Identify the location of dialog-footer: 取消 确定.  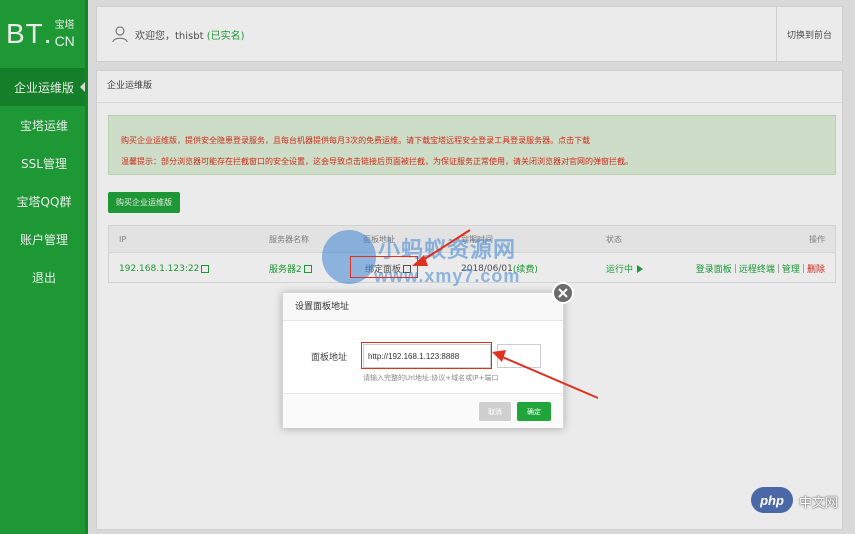
(423, 410).